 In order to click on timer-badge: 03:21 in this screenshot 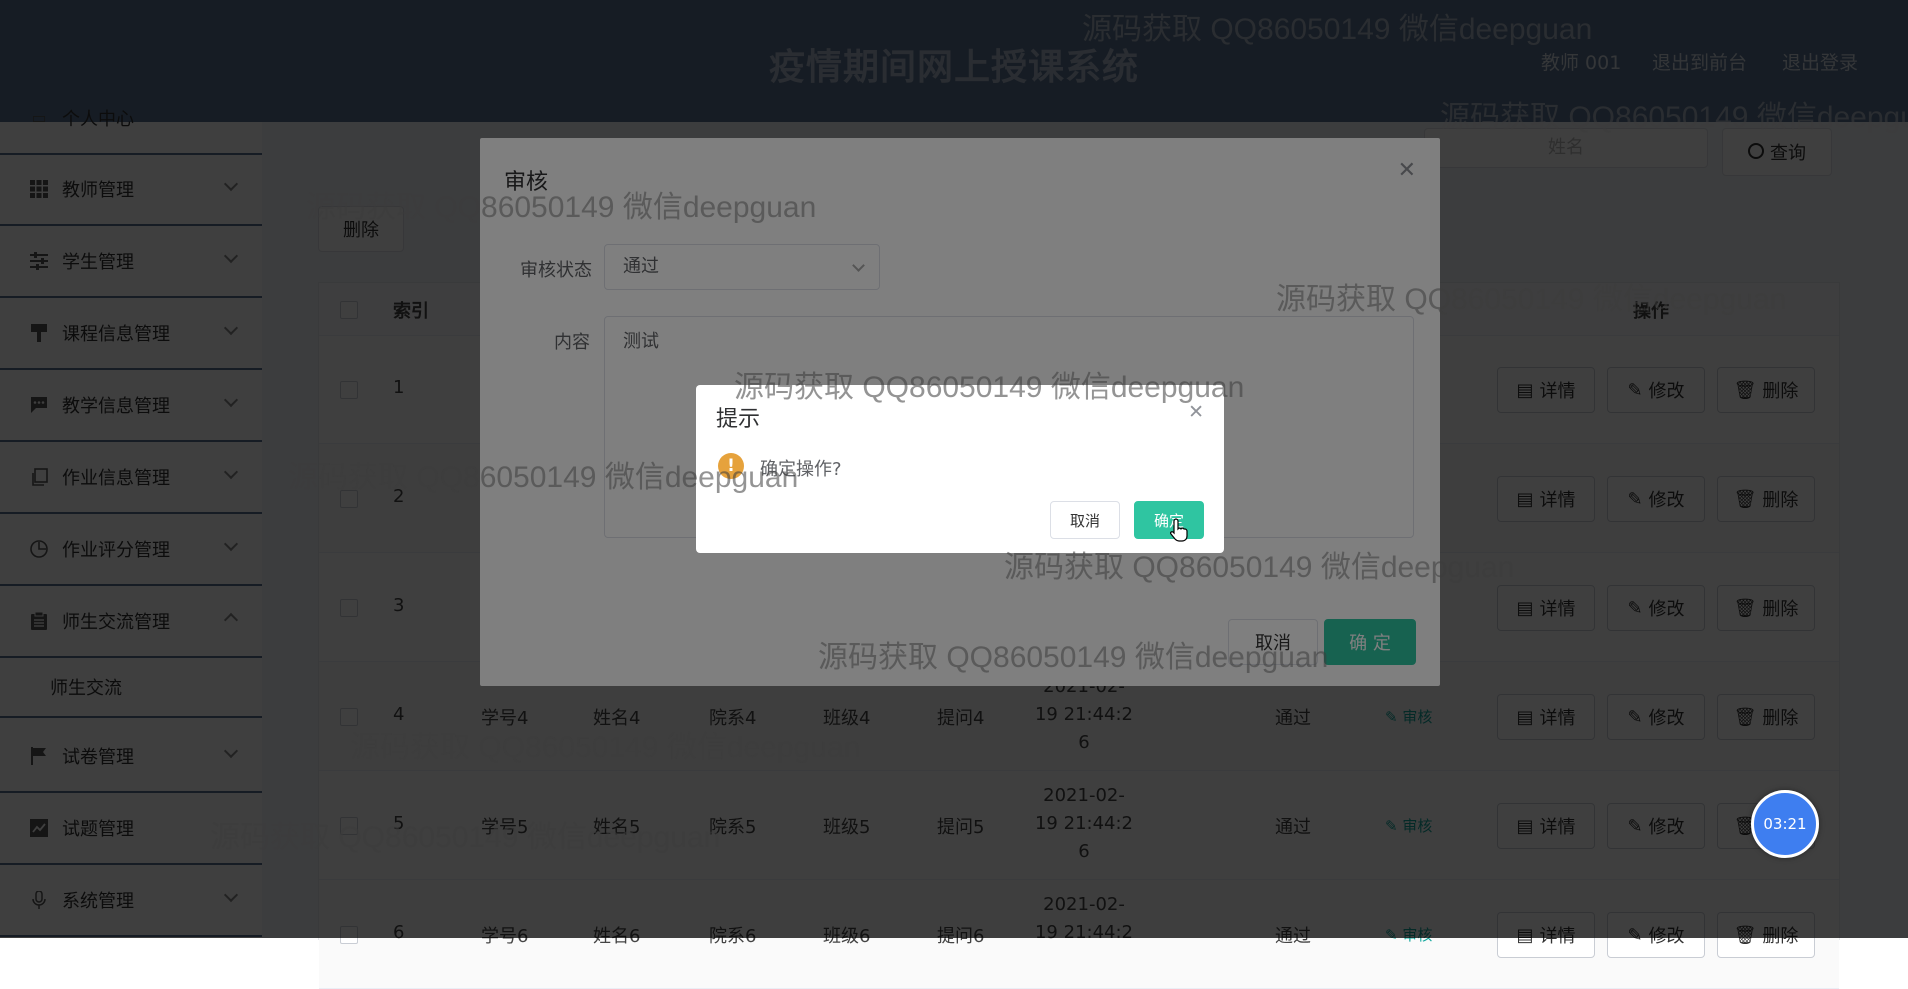, I will do `click(1785, 824)`.